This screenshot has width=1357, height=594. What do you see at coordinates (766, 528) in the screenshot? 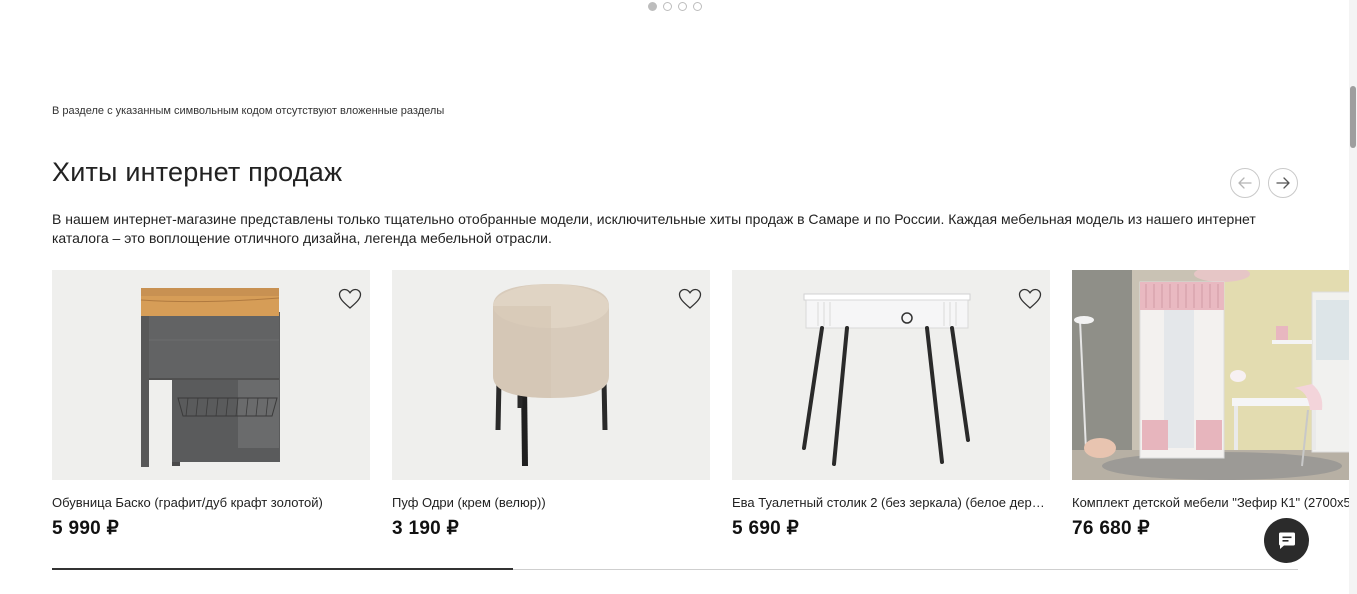
I see `product-price: 5 690 ₽` at bounding box center [766, 528].